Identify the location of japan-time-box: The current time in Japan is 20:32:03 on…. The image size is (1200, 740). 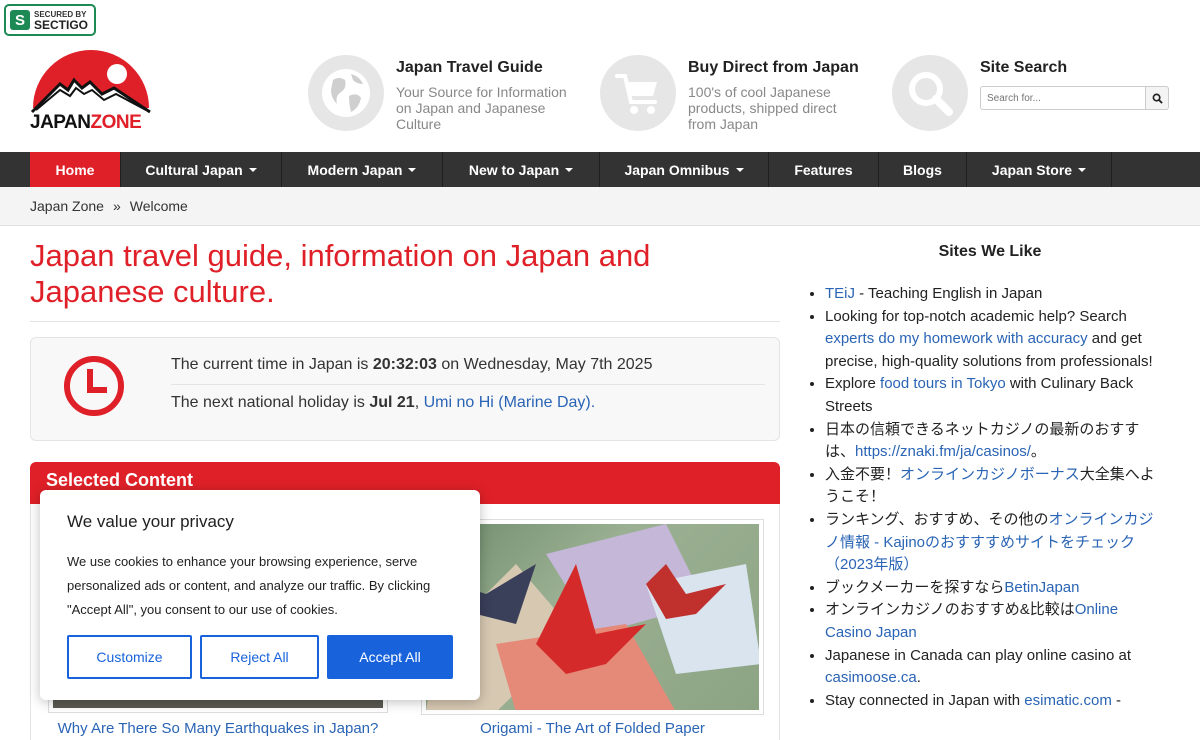
(405, 389).